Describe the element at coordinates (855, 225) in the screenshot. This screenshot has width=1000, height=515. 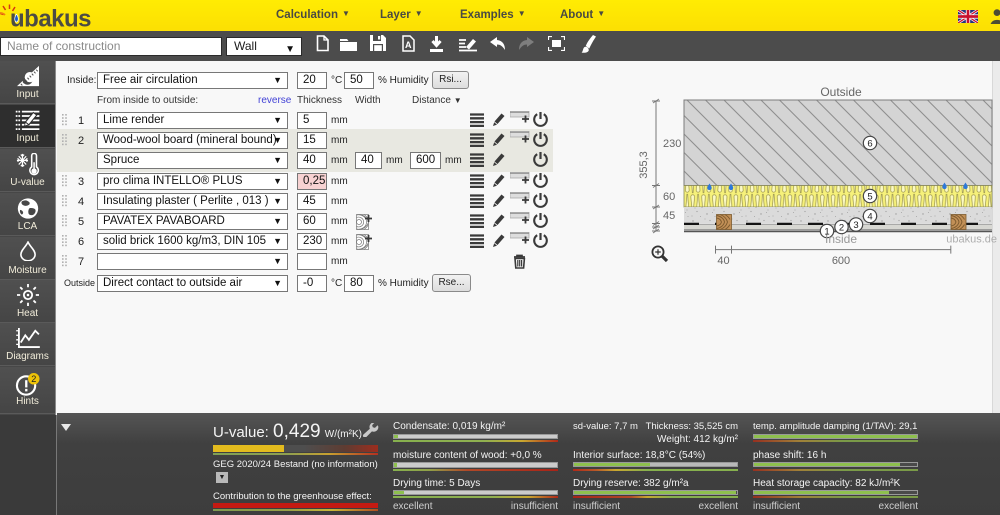
I see `svg-text: 3` at that location.